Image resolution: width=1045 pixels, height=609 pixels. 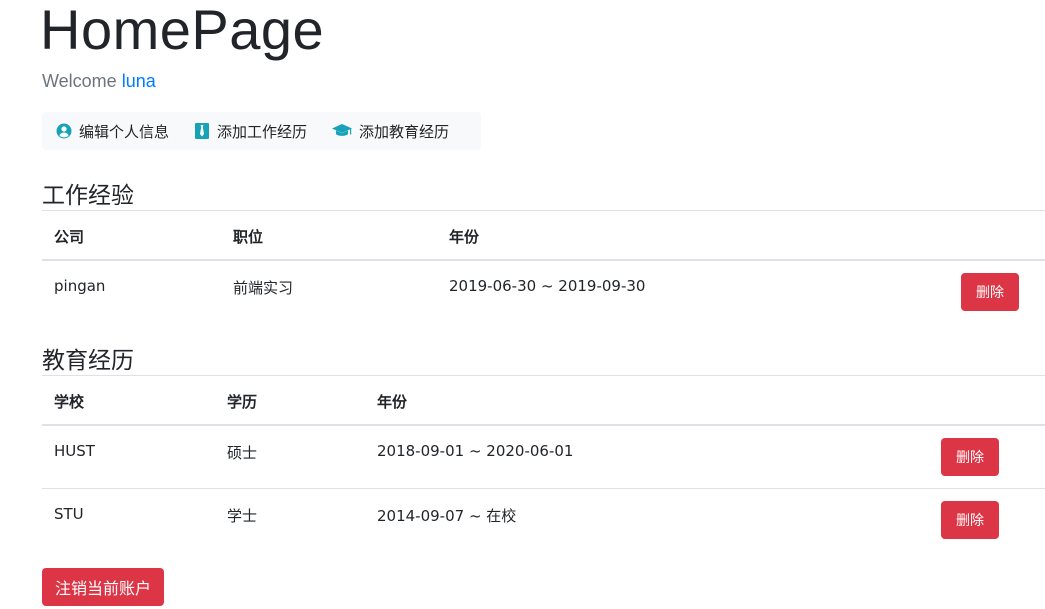 I want to click on edu-school-cell: HUST, so click(x=74, y=451).